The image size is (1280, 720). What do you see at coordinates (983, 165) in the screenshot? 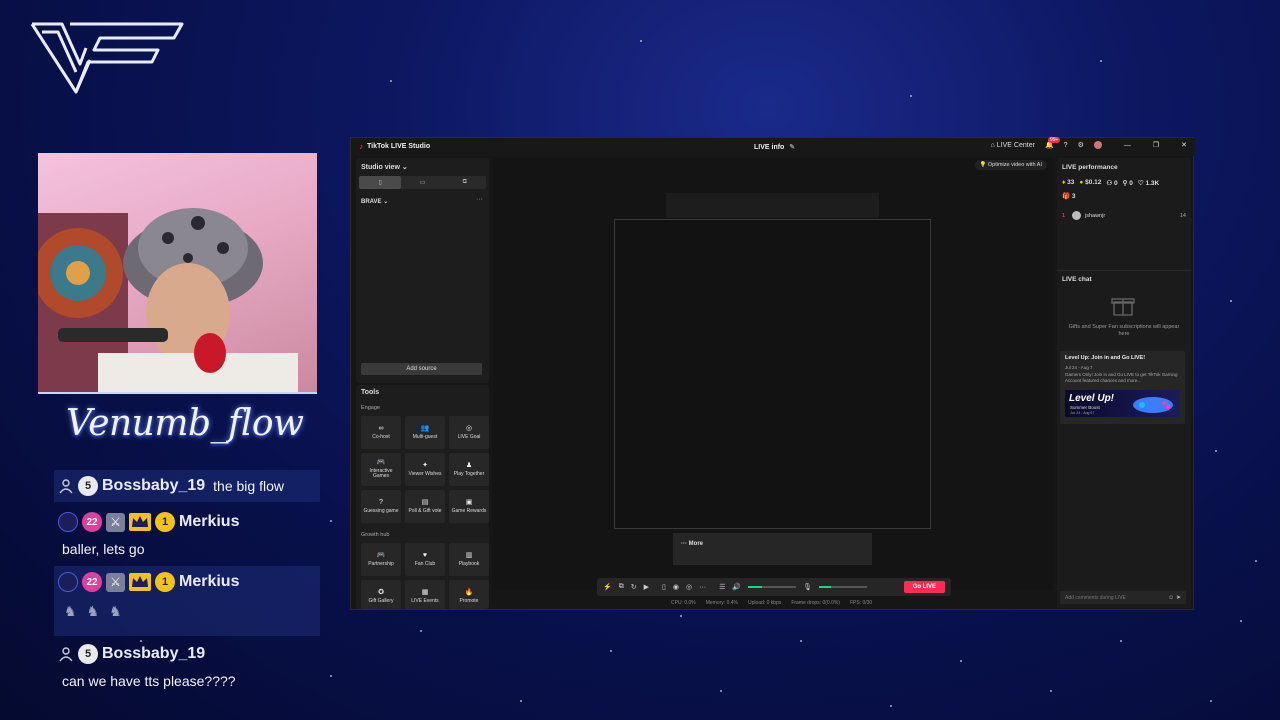
I see `bulb-icon: 💡` at bounding box center [983, 165].